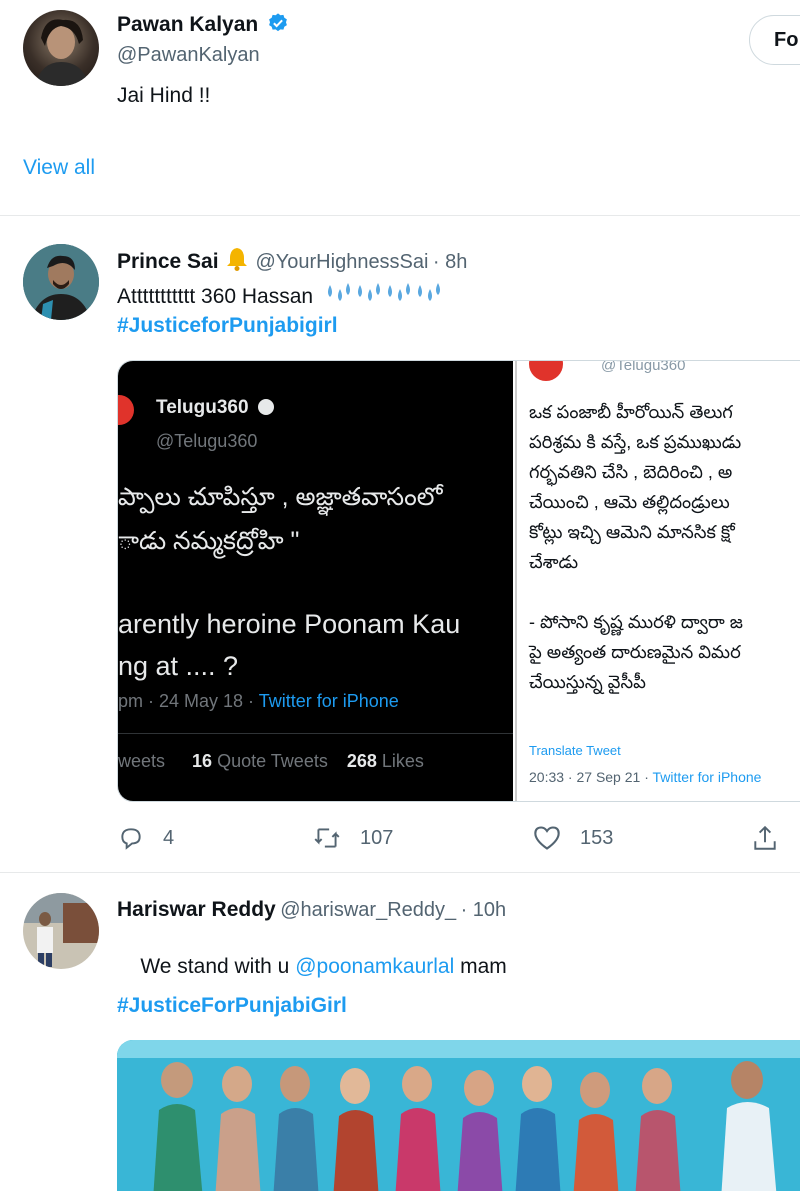 Image resolution: width=800 pixels, height=1191 pixels. Describe the element at coordinates (547, 838) in the screenshot. I see `like-icon` at that location.